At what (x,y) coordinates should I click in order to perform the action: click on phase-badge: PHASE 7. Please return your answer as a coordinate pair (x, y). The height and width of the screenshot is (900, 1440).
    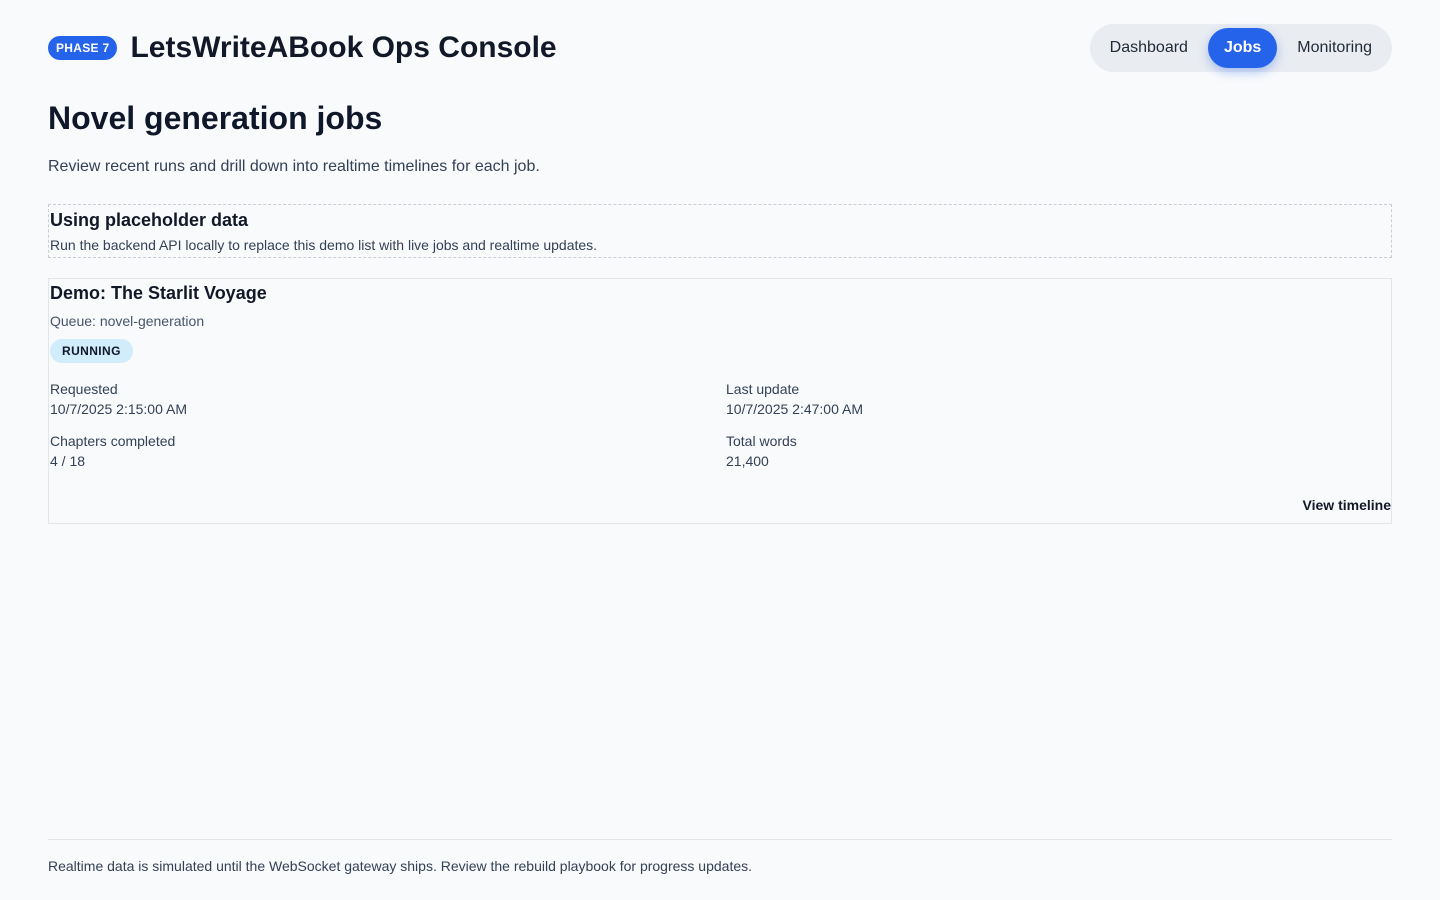
    Looking at the image, I should click on (83, 48).